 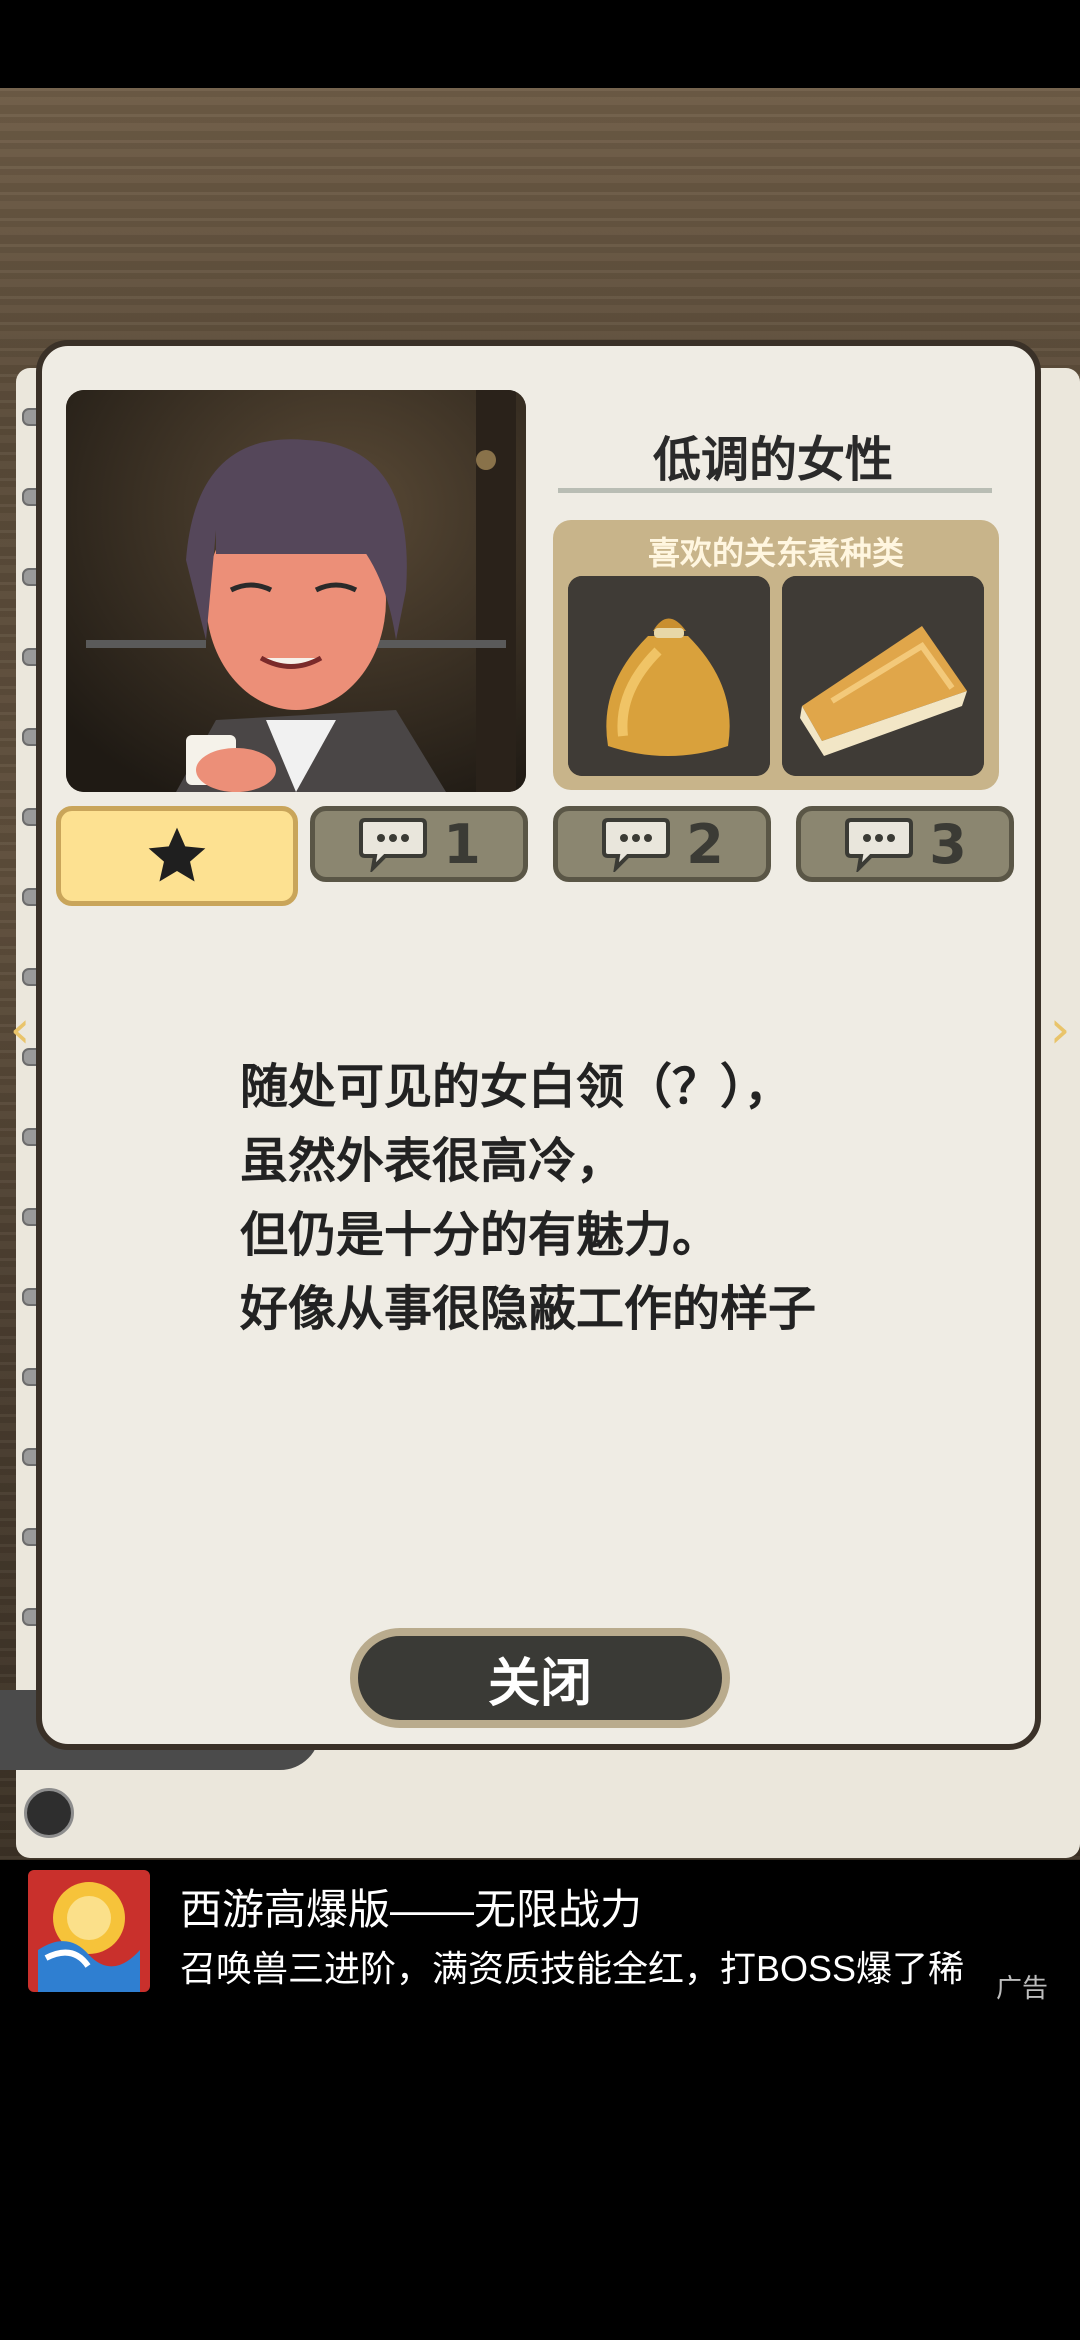 What do you see at coordinates (1060, 1030) in the screenshot?
I see `next-page-arrow-icon: ›` at bounding box center [1060, 1030].